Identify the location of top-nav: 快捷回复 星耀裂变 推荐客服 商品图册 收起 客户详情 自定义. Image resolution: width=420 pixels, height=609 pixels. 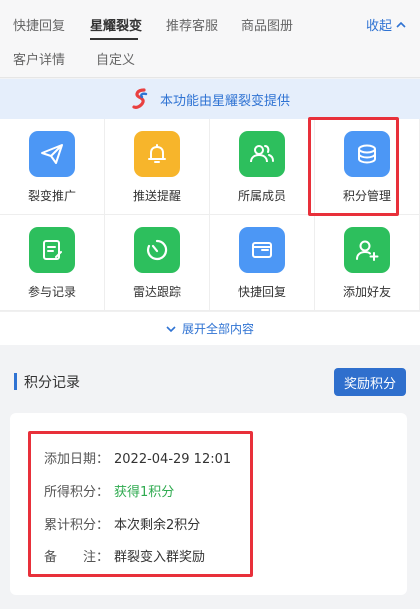
(210, 39).